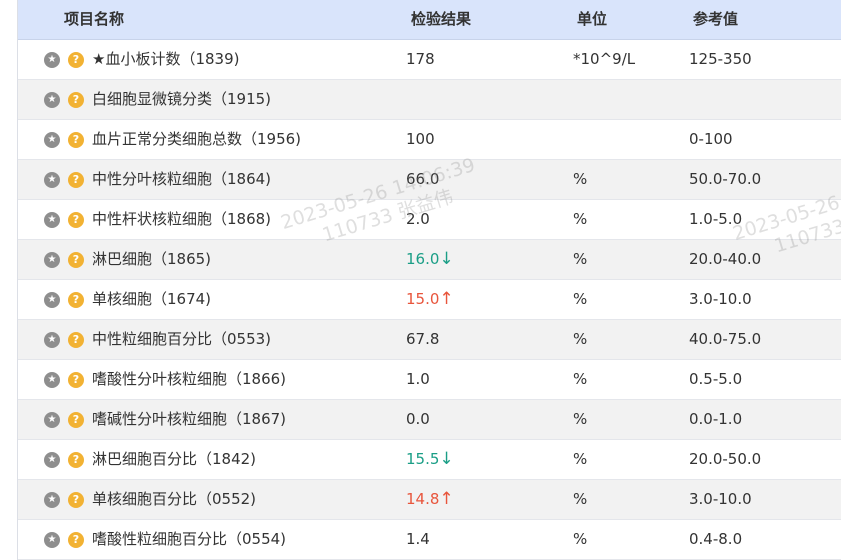  I want to click on table-row: ★? 嗜酸性分叶核粒细胞（1866) 1.0% 0.5-5.0, so click(429, 380).